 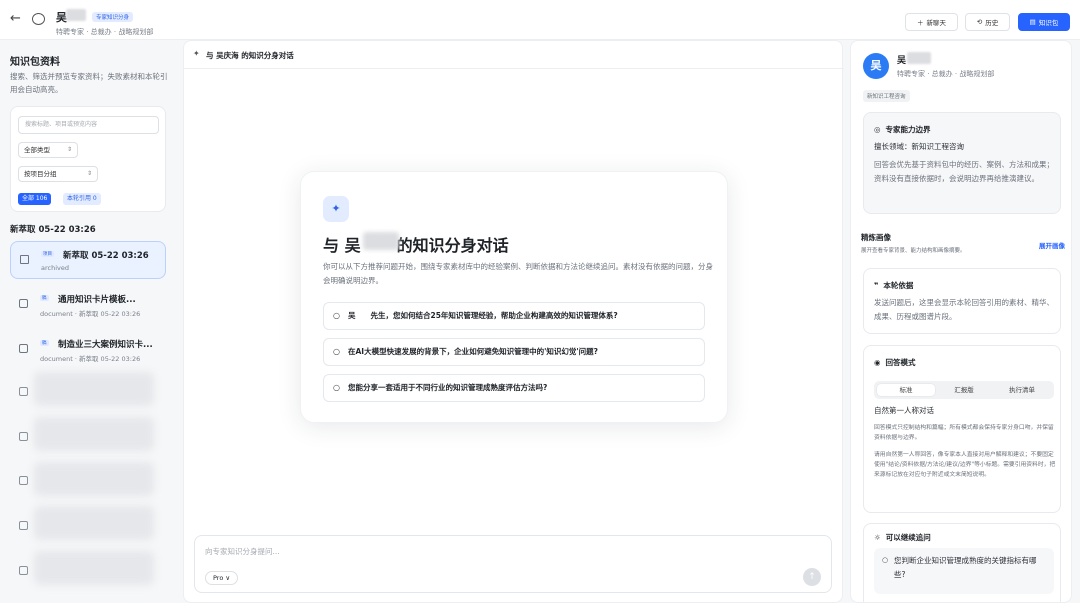 I want to click on left-panel-title: 知识包资料, so click(x=35, y=62).